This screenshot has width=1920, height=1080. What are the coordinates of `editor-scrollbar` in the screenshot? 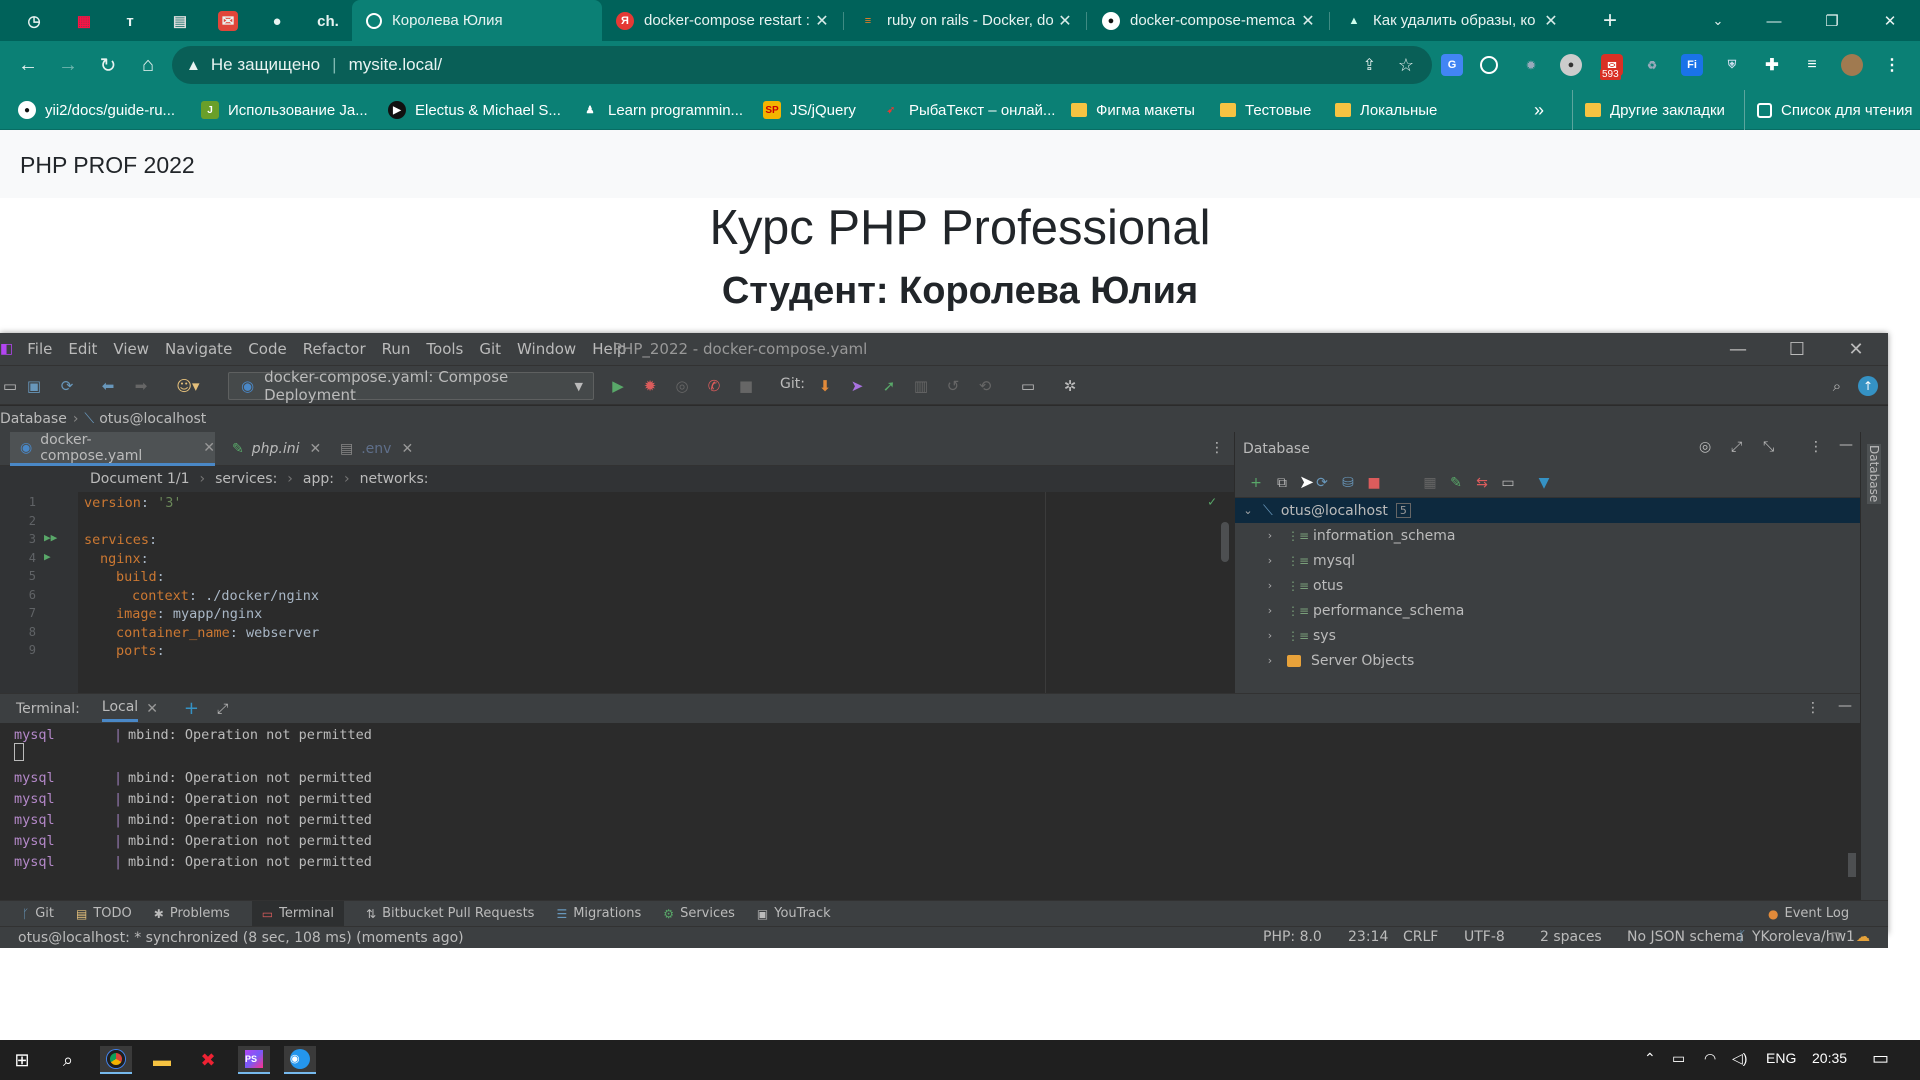 It's located at (1225, 542).